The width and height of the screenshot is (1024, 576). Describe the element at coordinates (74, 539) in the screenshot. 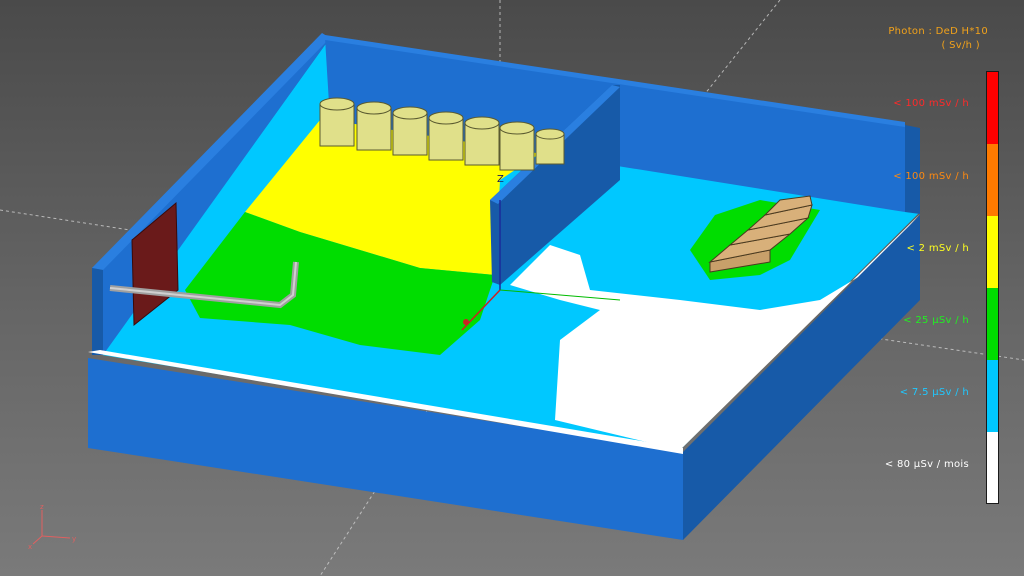

I see `triad-y-label: y` at that location.